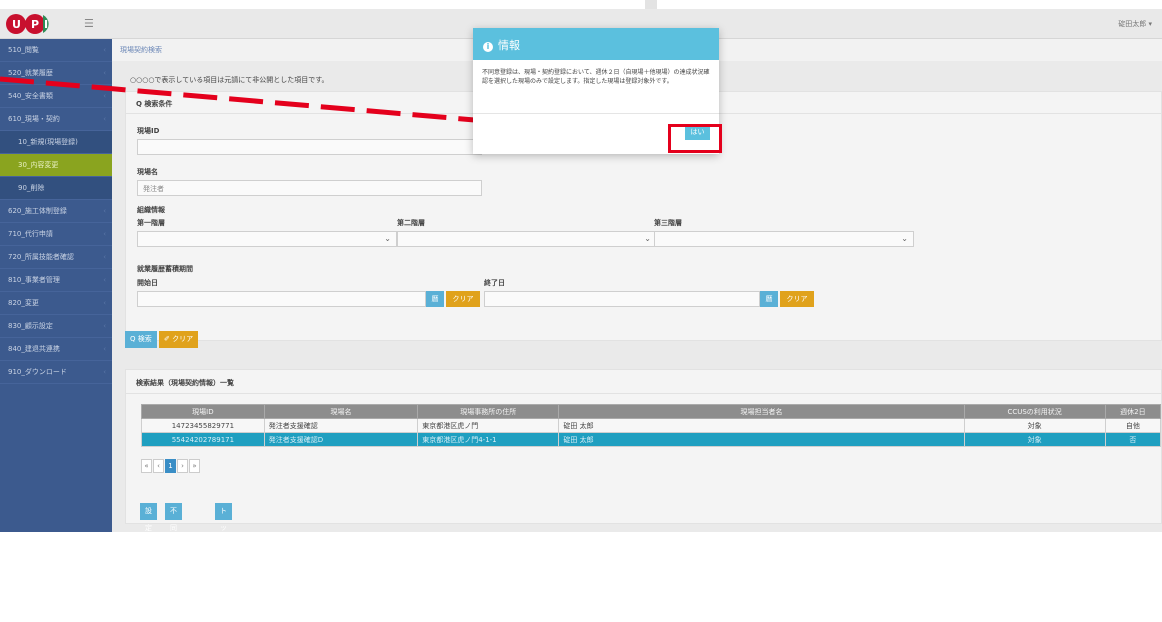 The height and width of the screenshot is (622, 1162). Describe the element at coordinates (30, 234) in the screenshot. I see `sidebar-item-label: 710_代行申請` at that location.